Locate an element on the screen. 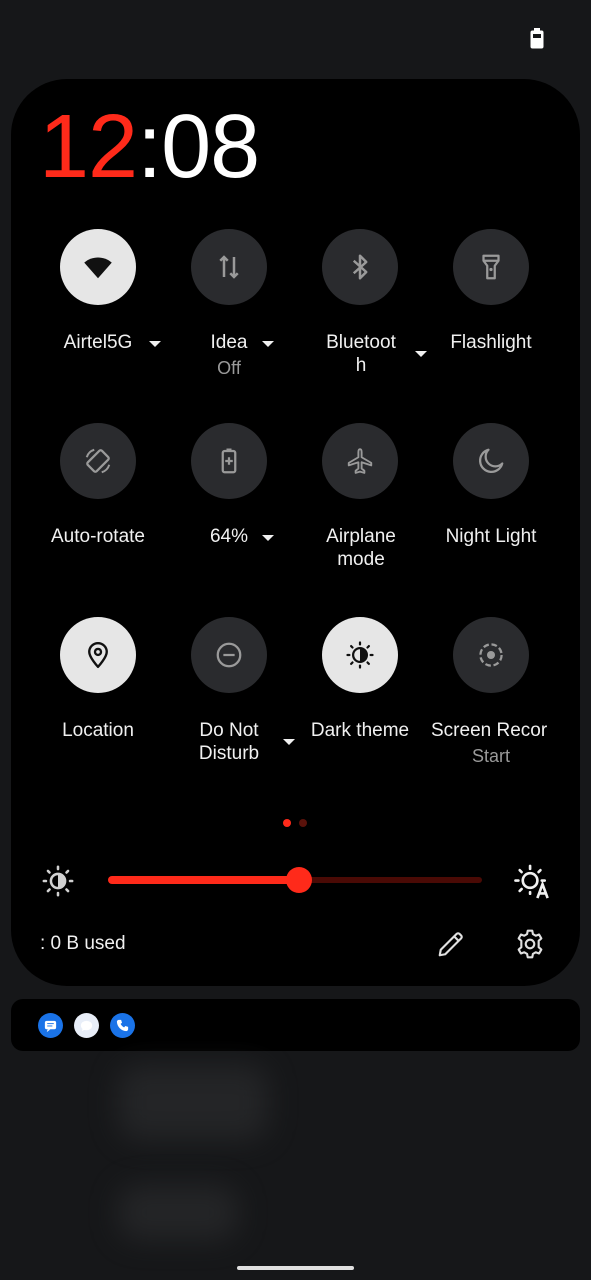 This screenshot has width=591, height=1280. tile-airplane-button is located at coordinates (360, 461).